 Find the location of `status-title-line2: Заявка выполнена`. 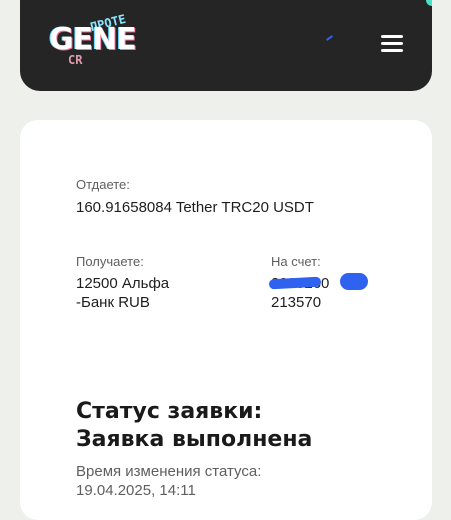

status-title-line2: Заявка выполнена is located at coordinates (194, 439).